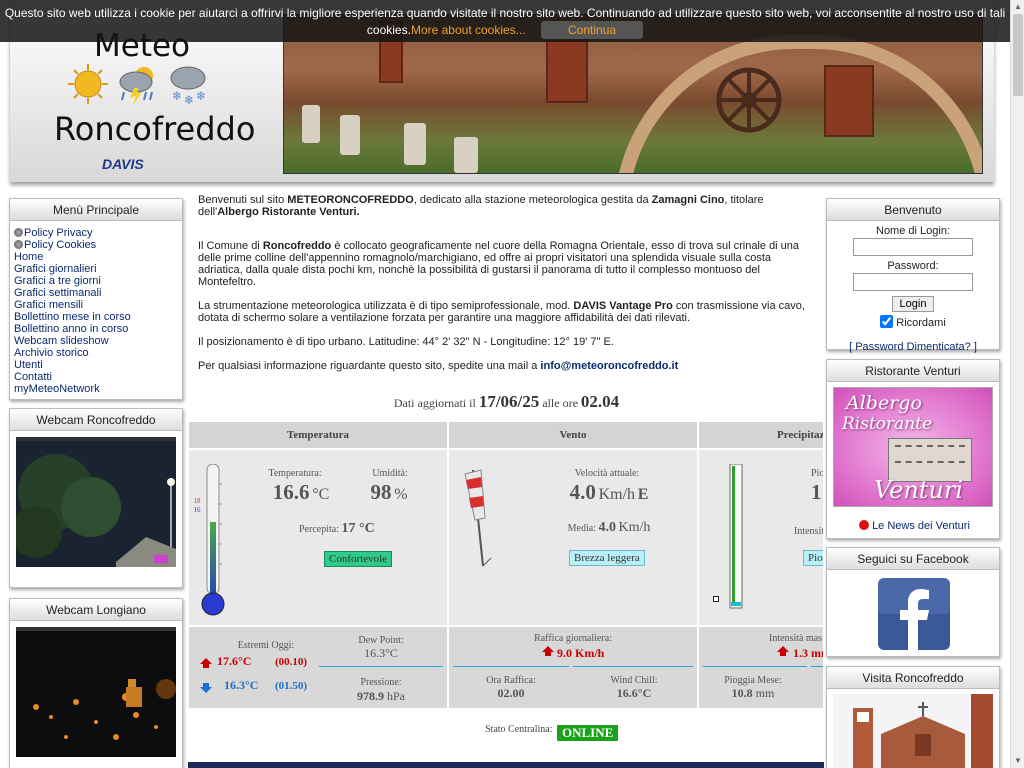 This screenshot has height=768, width=1024. Describe the element at coordinates (57, 389) in the screenshot. I see `menu-item-label: myMeteoNetwork` at that location.